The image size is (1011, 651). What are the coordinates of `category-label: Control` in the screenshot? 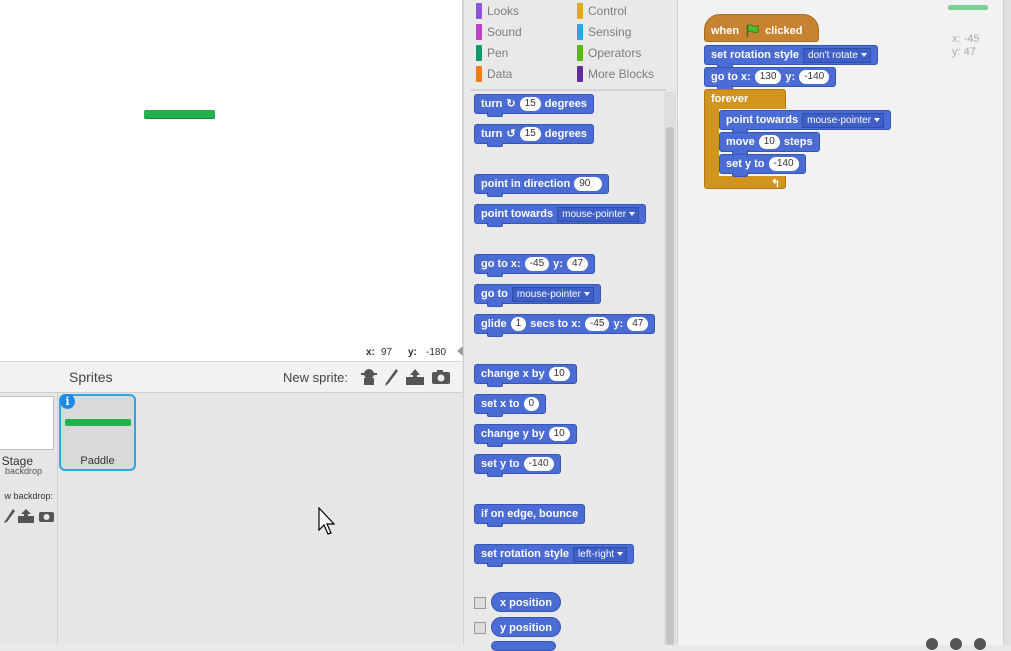 It's located at (607, 11).